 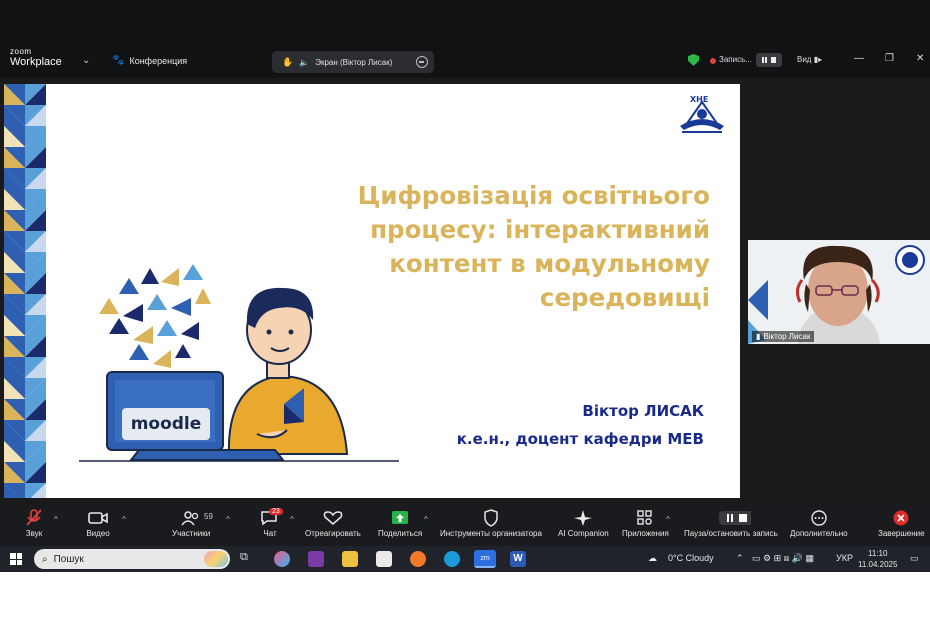 What do you see at coordinates (216, 559) in the screenshot?
I see `search-highlight-icon` at bounding box center [216, 559].